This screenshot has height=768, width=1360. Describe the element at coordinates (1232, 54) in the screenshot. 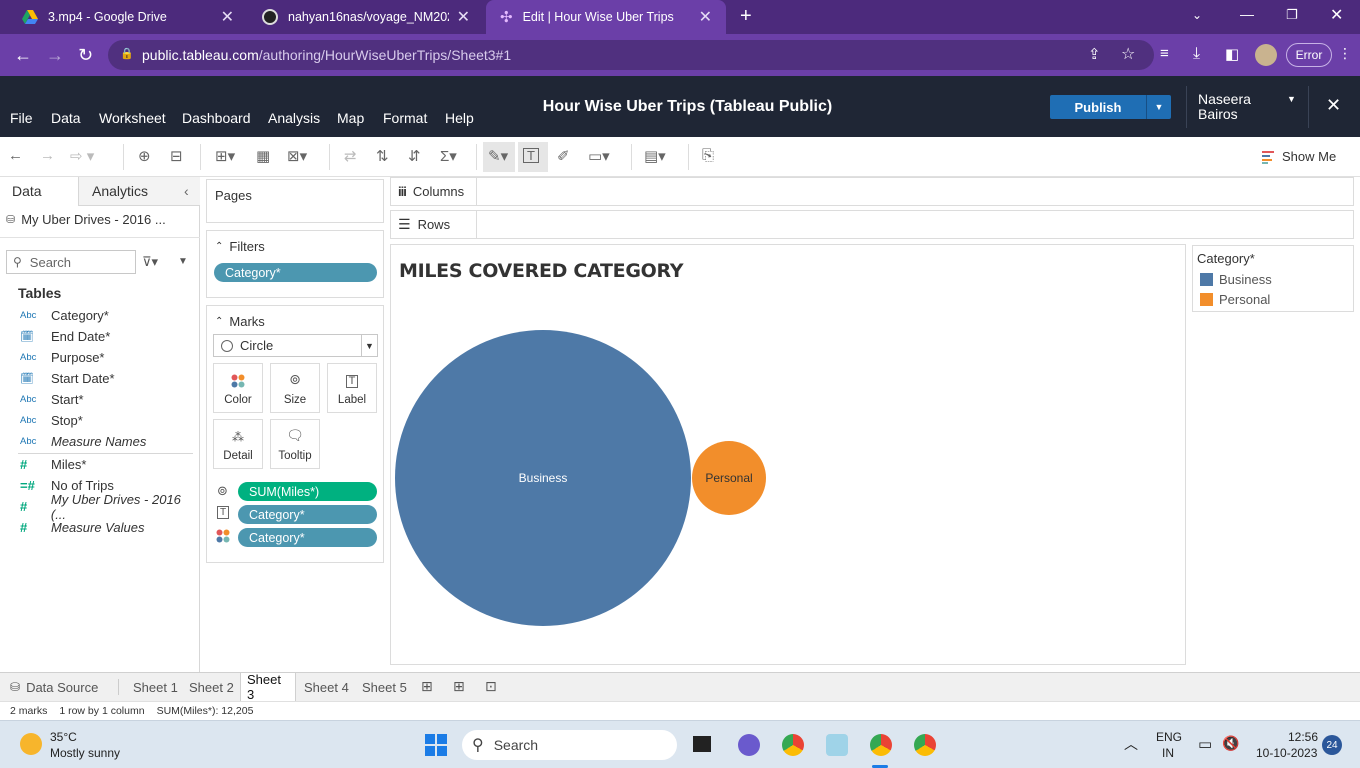

I see `side-panel-icon: ◧` at that location.